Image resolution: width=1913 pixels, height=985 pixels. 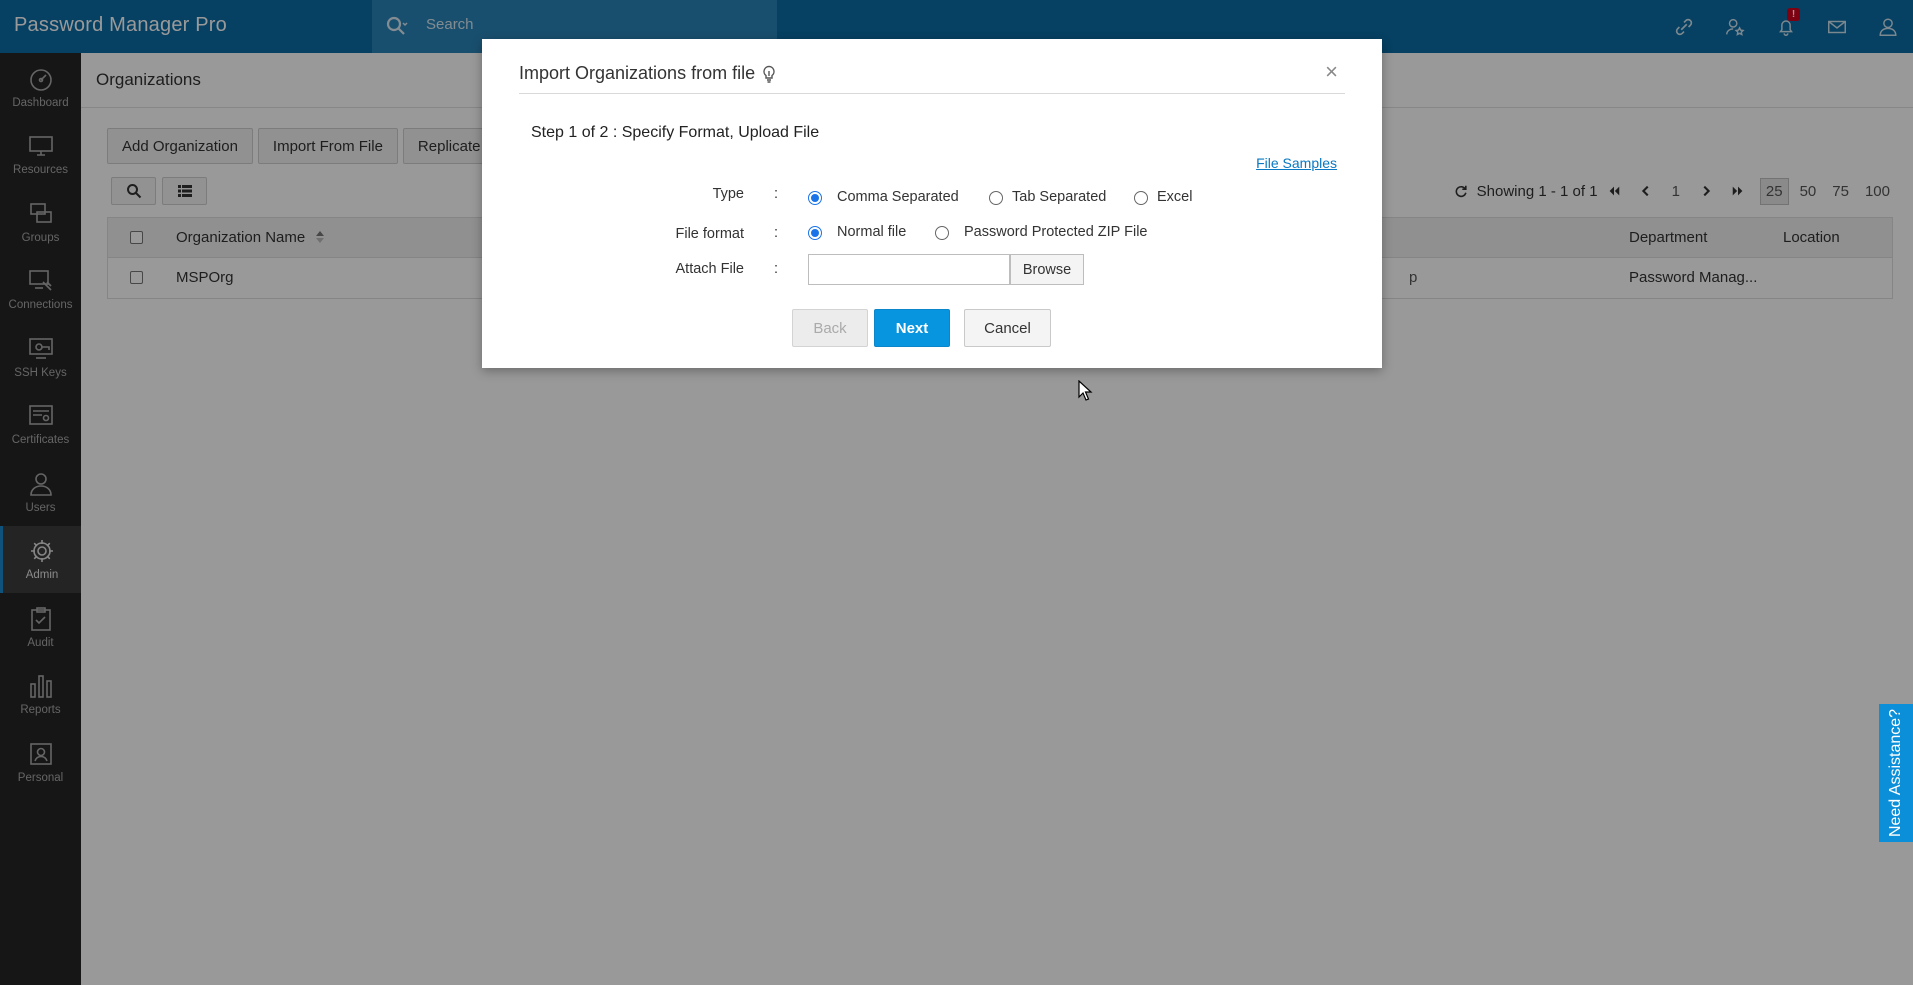 I want to click on file-format-label: File format, so click(x=710, y=234).